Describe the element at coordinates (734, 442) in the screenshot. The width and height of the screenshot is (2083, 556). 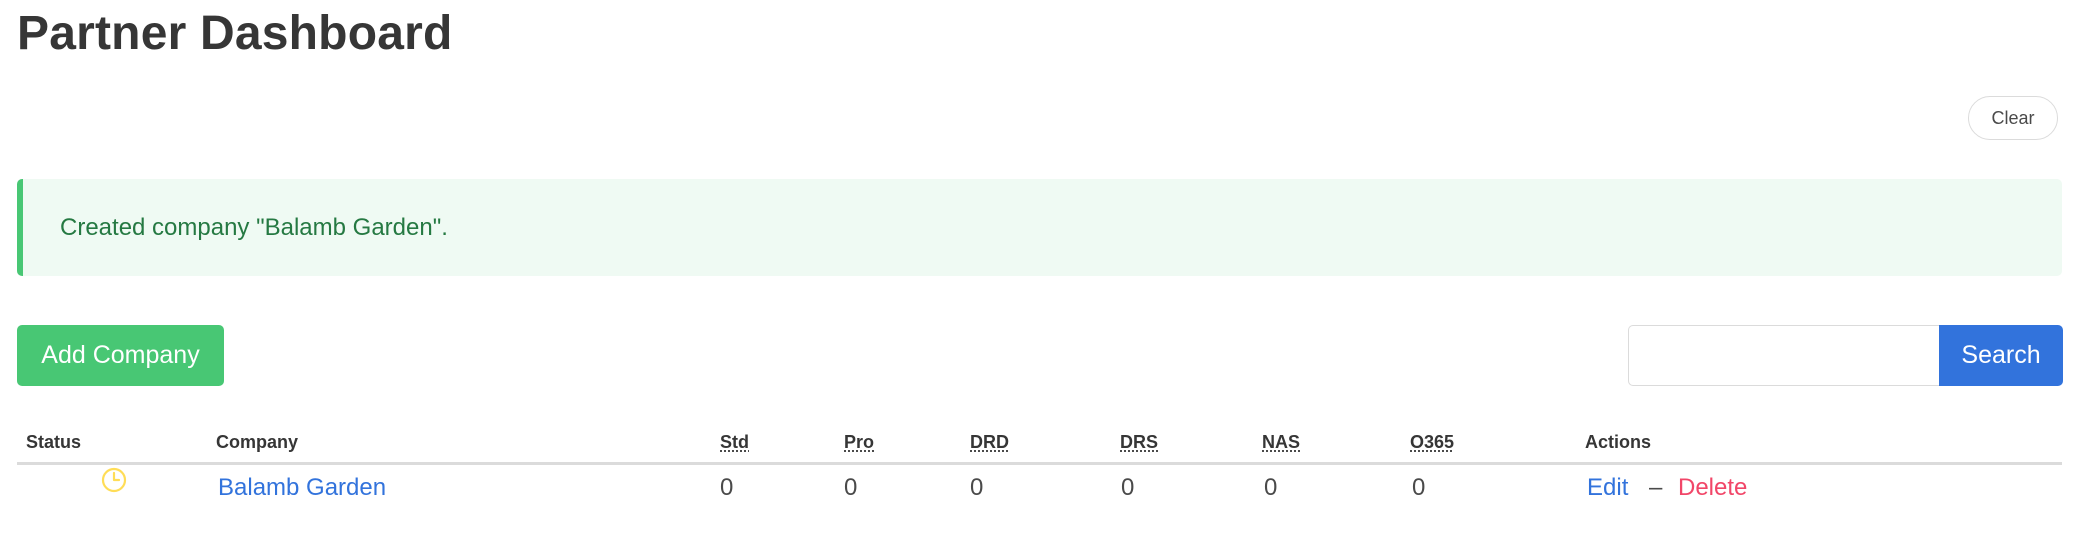
I see `header-std: Std` at that location.